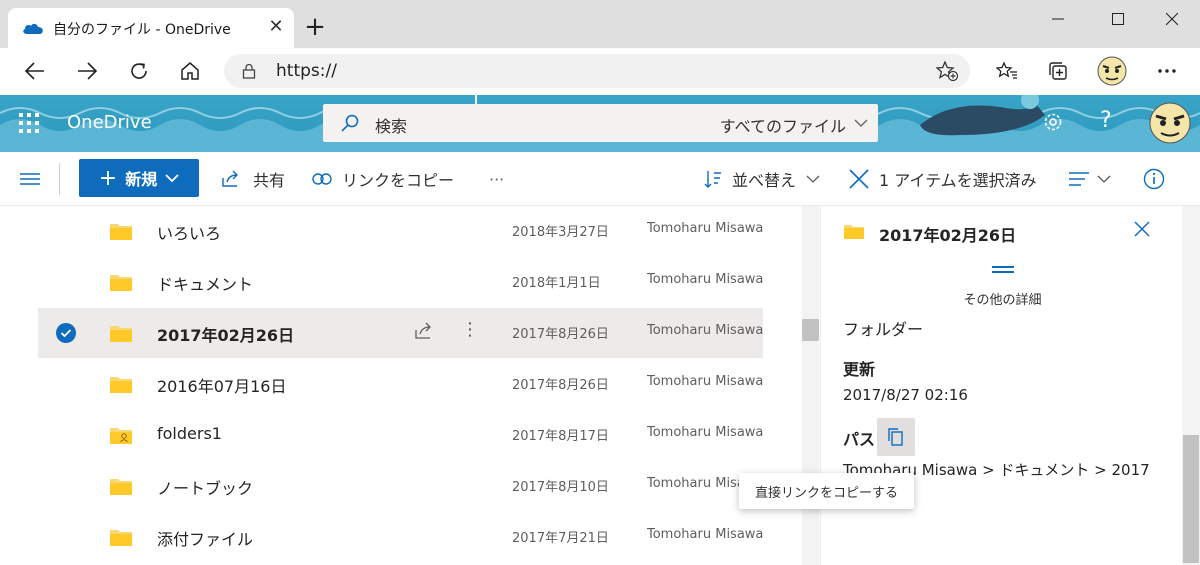 This screenshot has height=565, width=1200. Describe the element at coordinates (400, 435) in the screenshot. I see `file-row: folders1 2017年8月17日 Tomoharu Misawa` at that location.